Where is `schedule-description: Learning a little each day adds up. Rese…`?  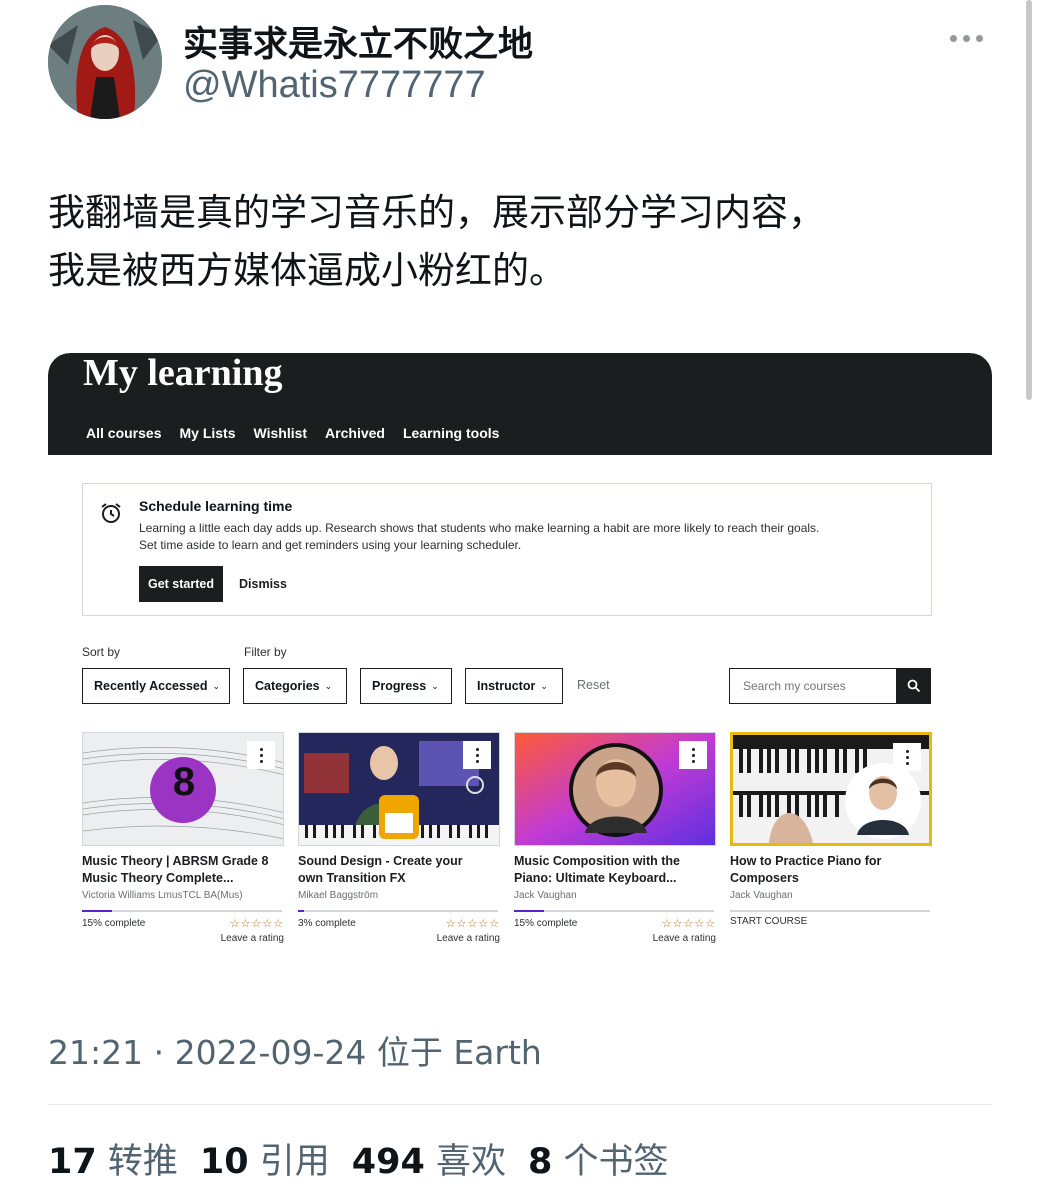
schedule-description: Learning a little each day adds up. Rese… is located at coordinates (479, 536).